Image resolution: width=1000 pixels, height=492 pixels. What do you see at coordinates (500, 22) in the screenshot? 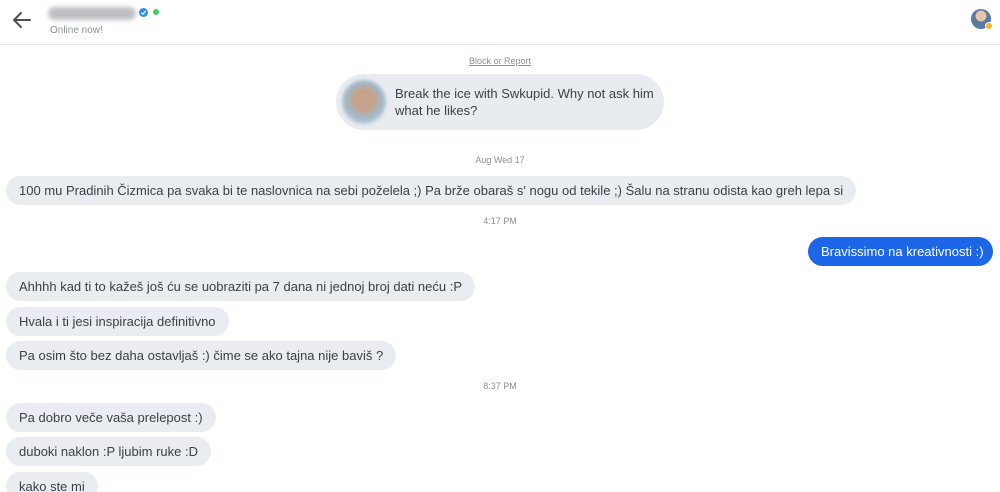
I see `chat-header: Online now!` at bounding box center [500, 22].